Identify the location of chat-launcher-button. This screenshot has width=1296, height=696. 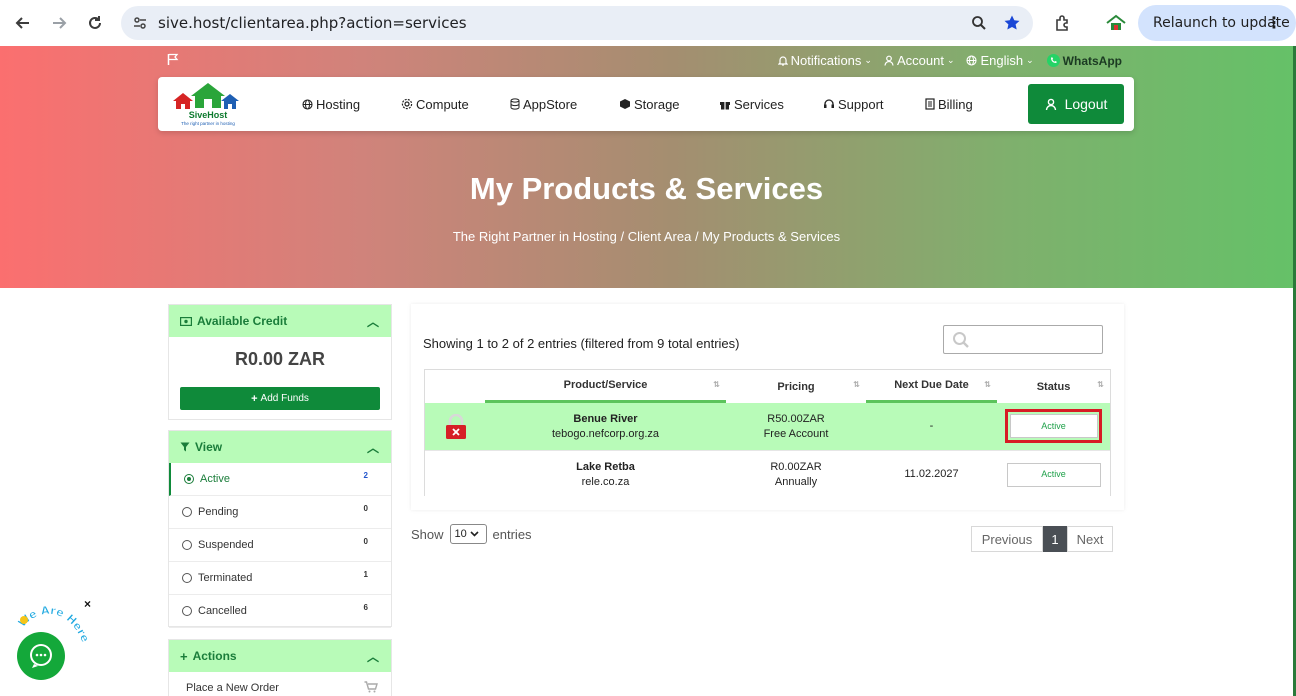
(41, 656).